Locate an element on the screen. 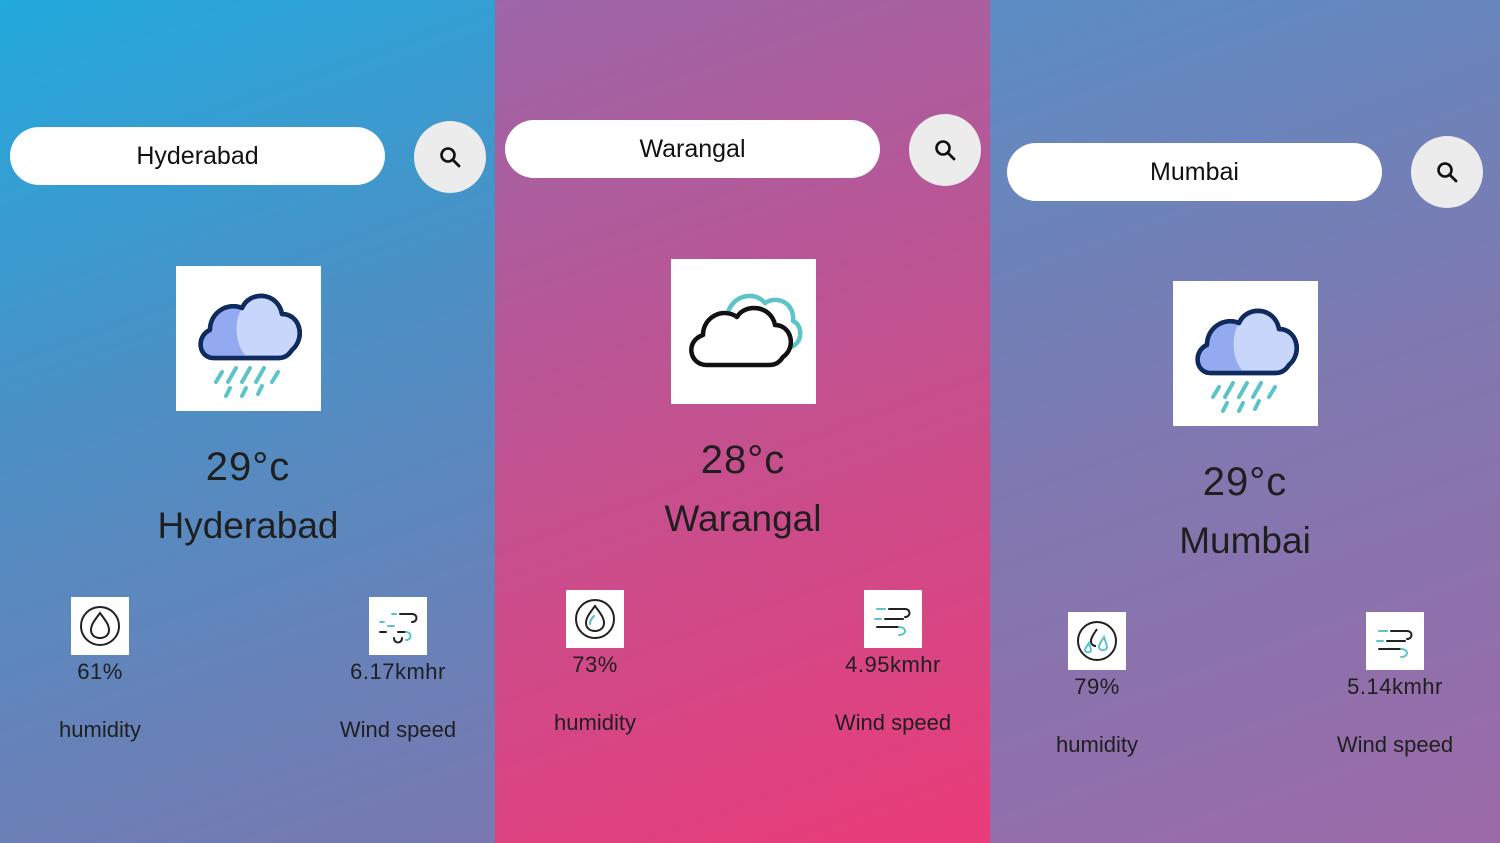  search-input-value: Hyderabad is located at coordinates (197, 155).